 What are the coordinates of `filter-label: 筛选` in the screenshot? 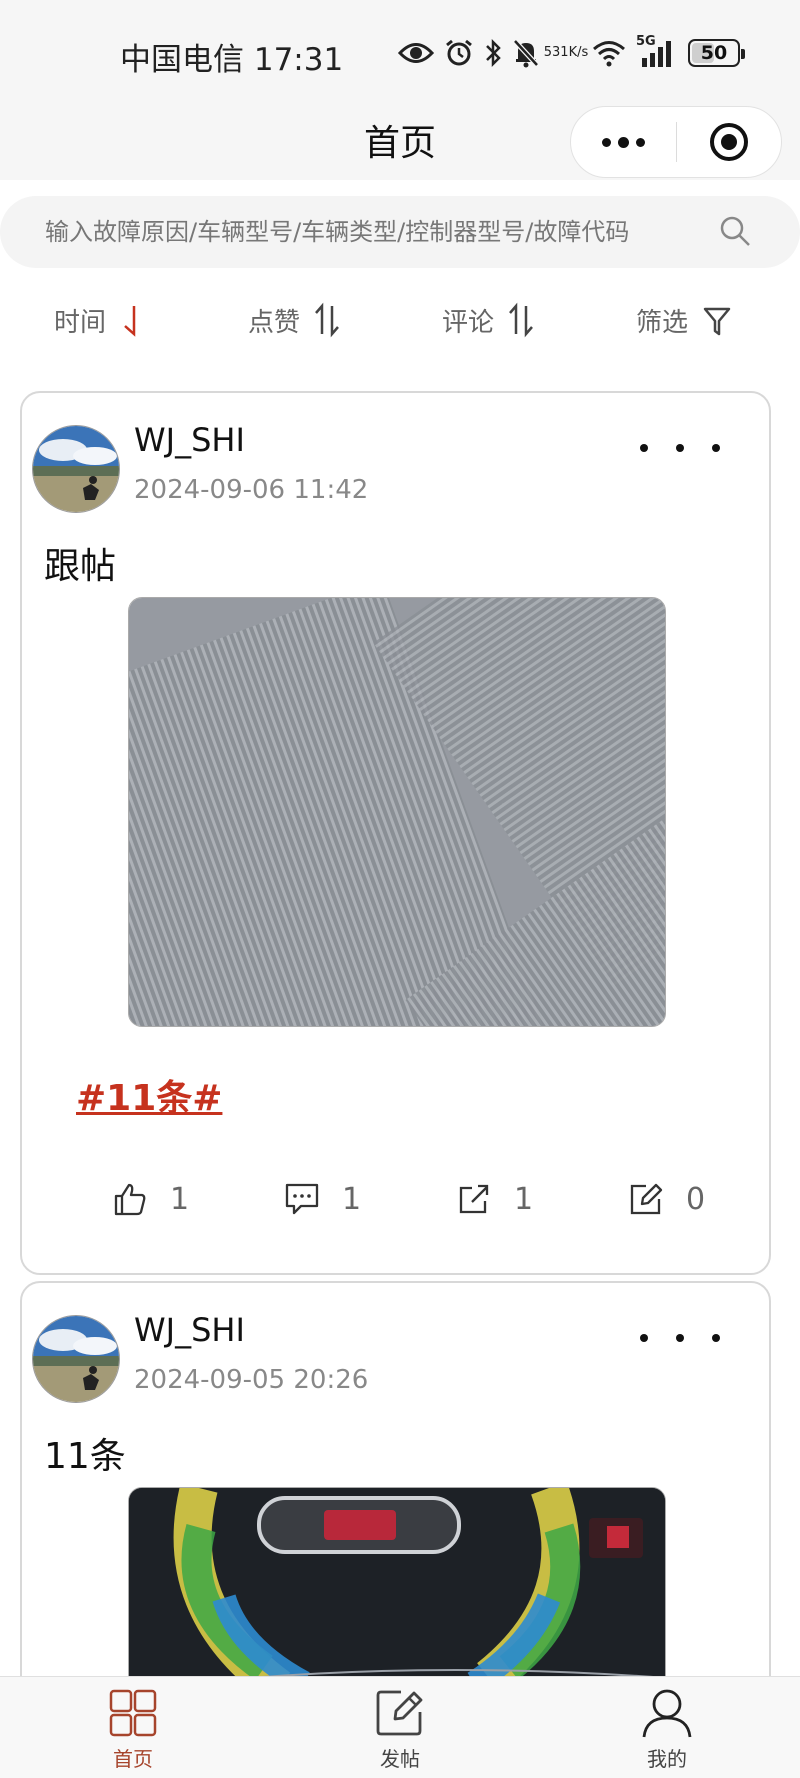 It's located at (662, 322).